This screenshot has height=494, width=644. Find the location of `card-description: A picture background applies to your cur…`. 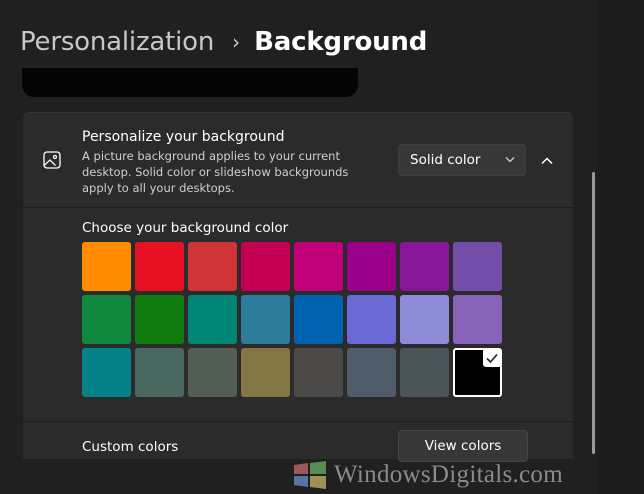

card-description: A picture background applies to your cur… is located at coordinates (215, 172).